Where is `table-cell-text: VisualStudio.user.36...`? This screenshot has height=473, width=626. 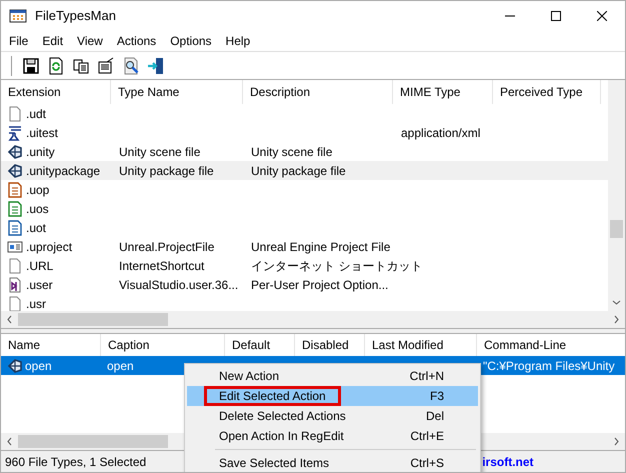
table-cell-text: VisualStudio.user.36... is located at coordinates (178, 285).